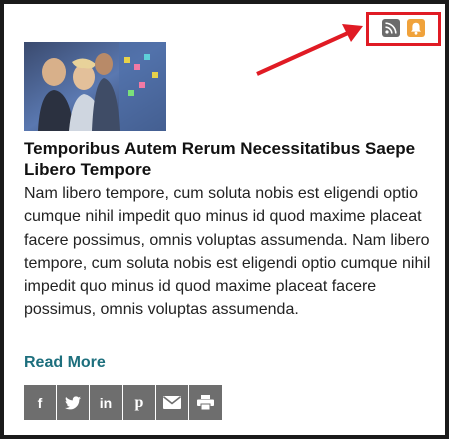 Image resolution: width=449 pixels, height=439 pixels. What do you see at coordinates (65, 363) in the screenshot?
I see `read-more-link: Read More` at bounding box center [65, 363].